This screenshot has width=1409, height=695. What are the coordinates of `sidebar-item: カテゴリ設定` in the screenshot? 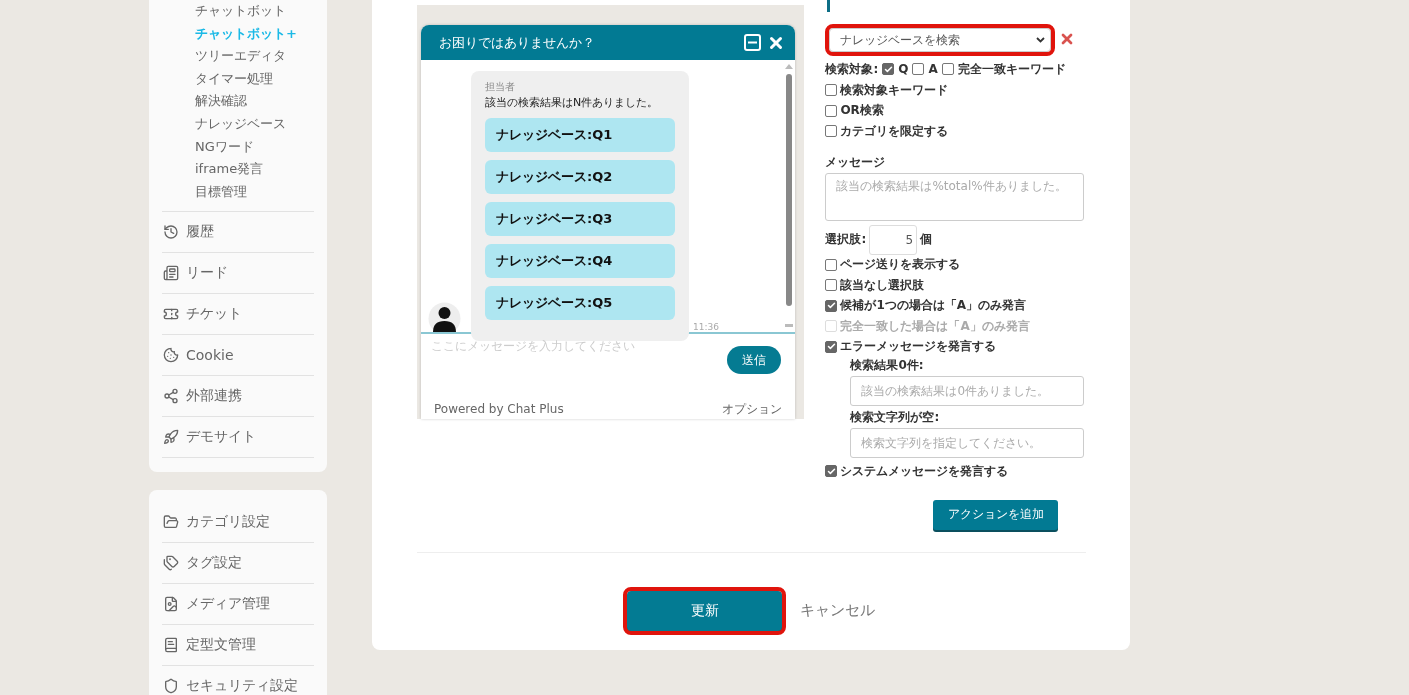 It's located at (238, 523).